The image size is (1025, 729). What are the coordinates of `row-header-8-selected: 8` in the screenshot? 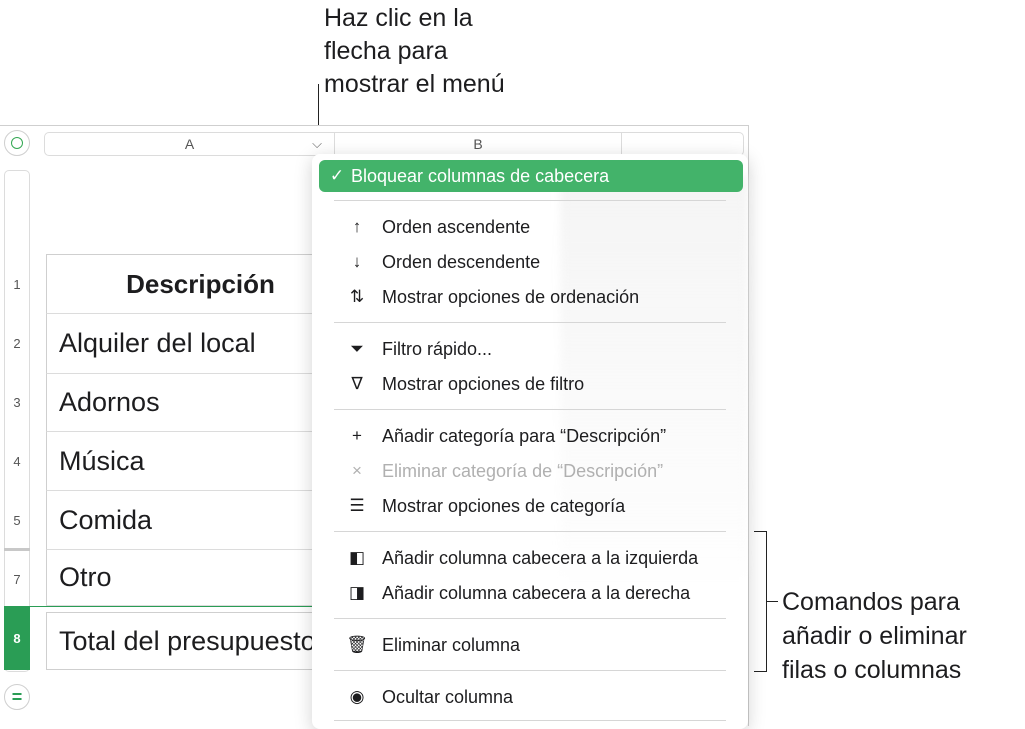 It's located at (17, 638).